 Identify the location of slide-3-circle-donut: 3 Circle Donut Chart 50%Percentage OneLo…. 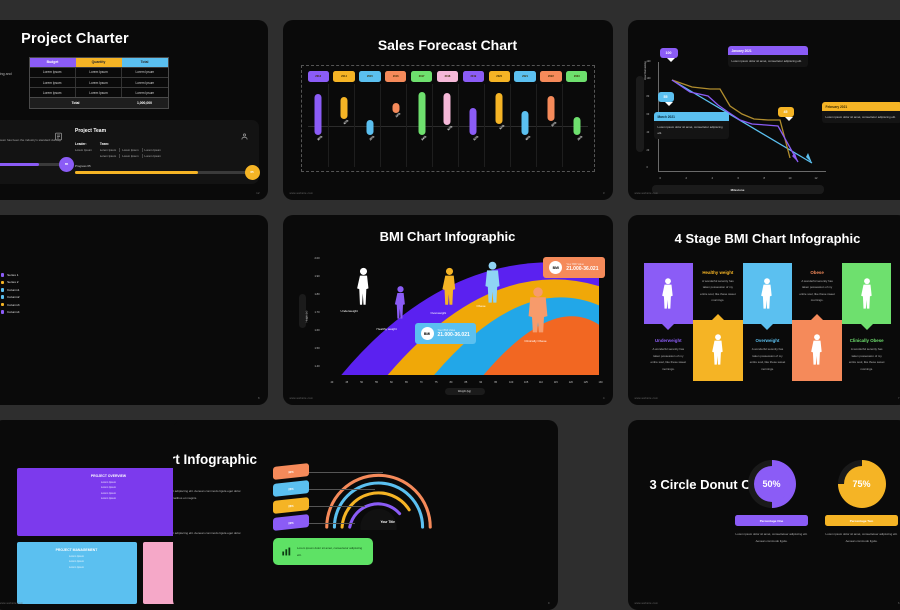
(764, 515).